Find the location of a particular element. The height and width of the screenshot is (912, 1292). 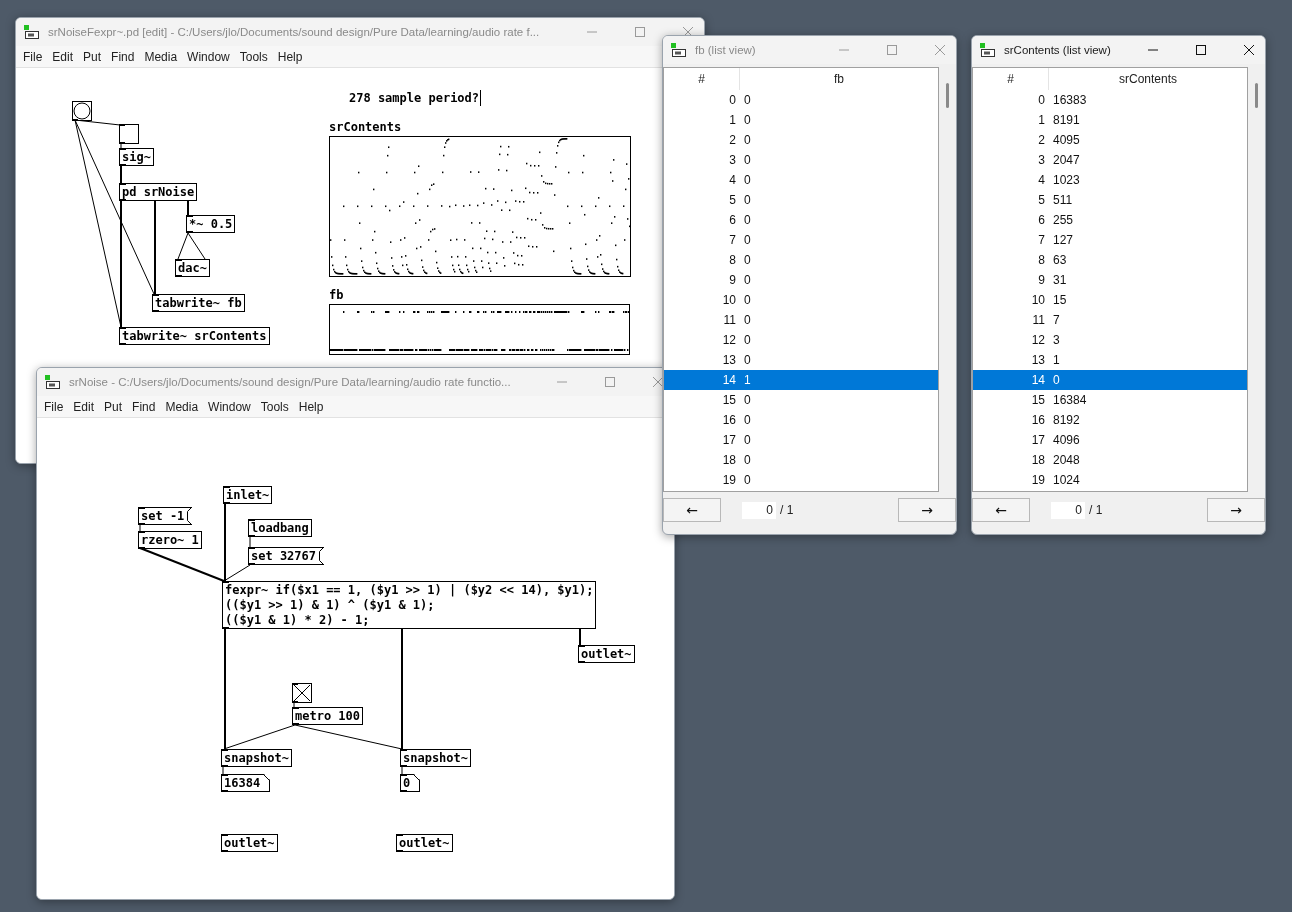

list-row: 15 16384 is located at coordinates (1110, 400).